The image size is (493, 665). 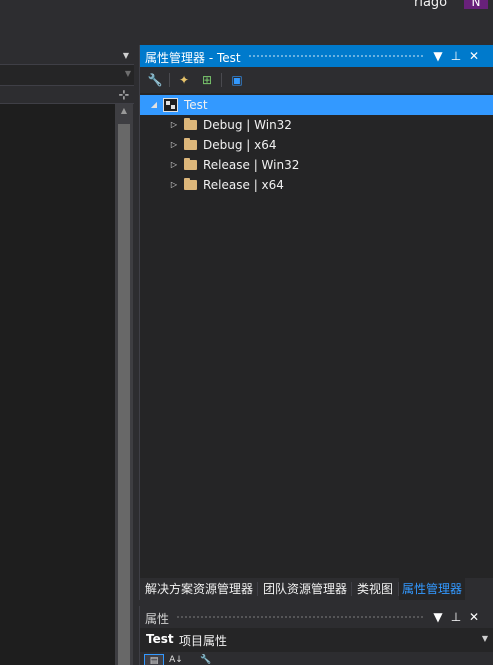 I want to click on tree-item-label: Debug | Win32, so click(x=247, y=125).